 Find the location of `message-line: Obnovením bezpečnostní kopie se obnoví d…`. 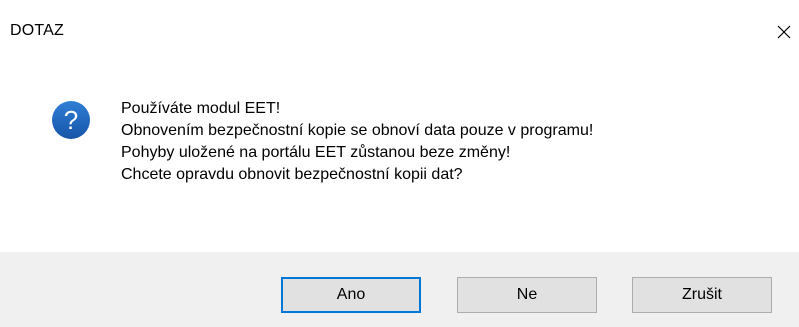

message-line: Obnovením bezpečnostní kopie se obnoví d… is located at coordinates (357, 130).